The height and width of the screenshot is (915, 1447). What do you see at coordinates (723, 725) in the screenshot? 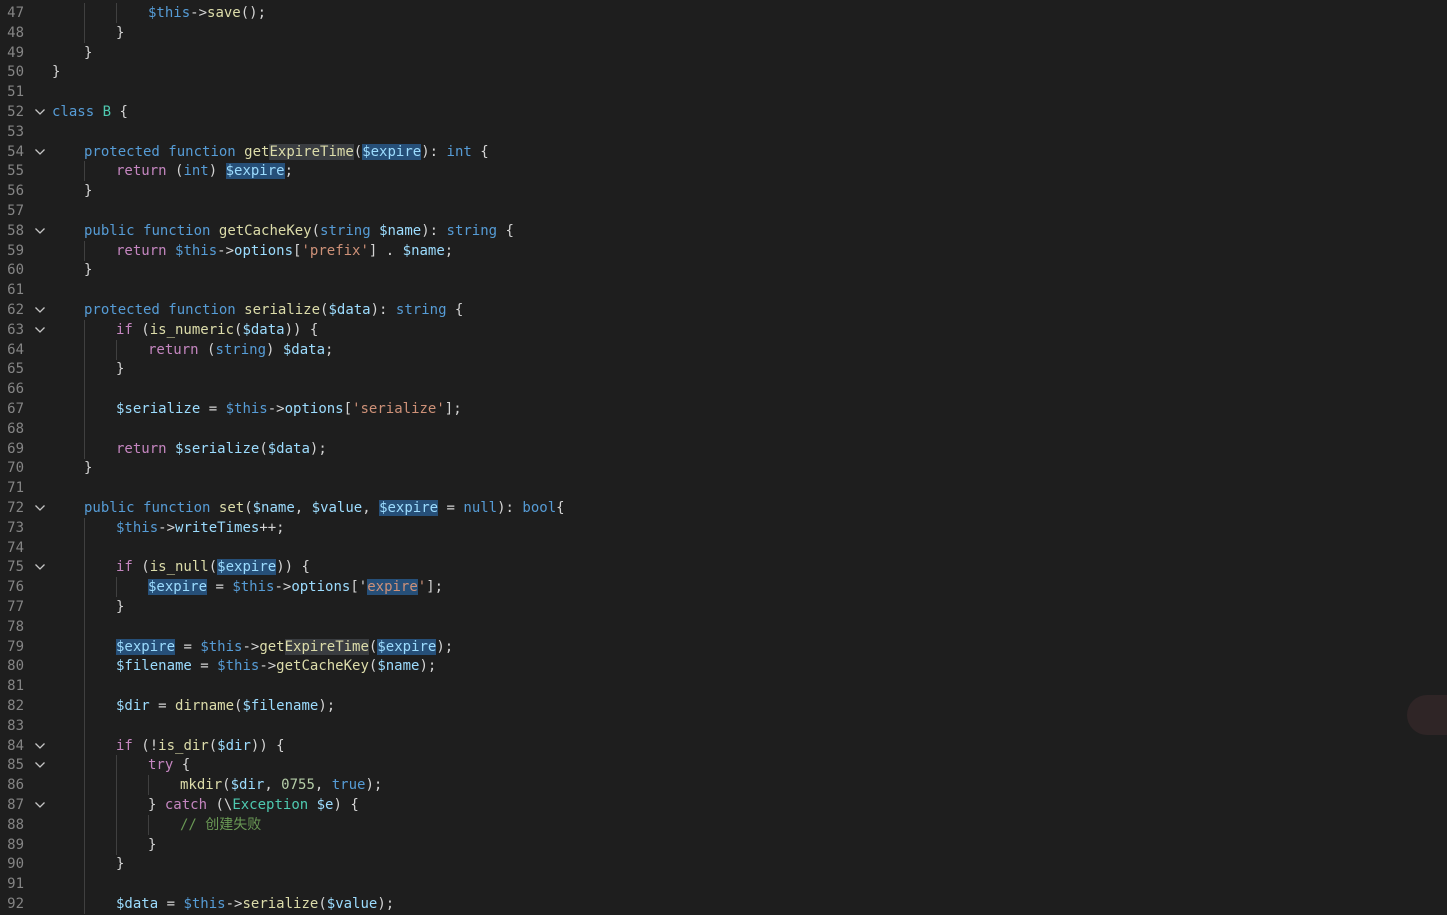
I see `code-line: 83` at bounding box center [723, 725].